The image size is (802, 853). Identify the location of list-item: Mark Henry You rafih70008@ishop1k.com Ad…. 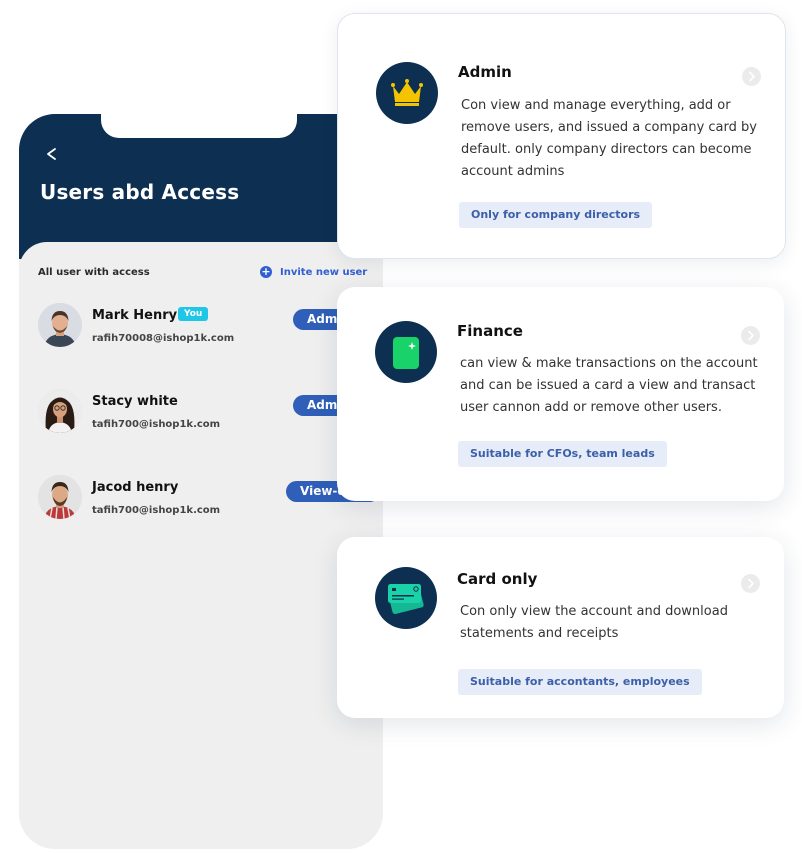
(210, 328).